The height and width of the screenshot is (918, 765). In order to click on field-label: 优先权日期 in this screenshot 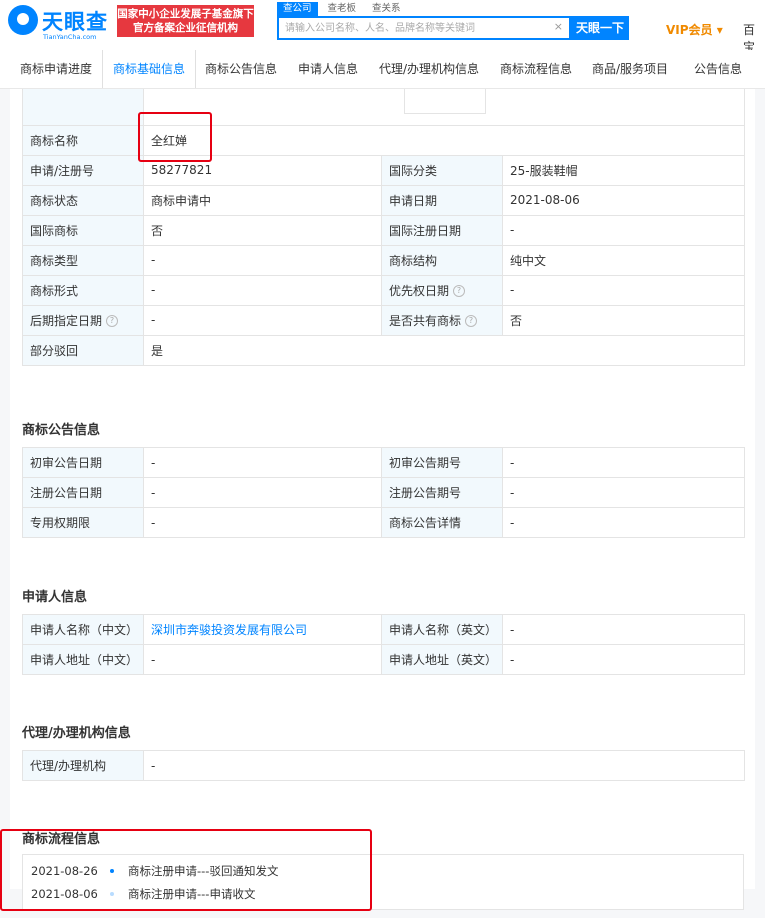, I will do `click(419, 290)`.